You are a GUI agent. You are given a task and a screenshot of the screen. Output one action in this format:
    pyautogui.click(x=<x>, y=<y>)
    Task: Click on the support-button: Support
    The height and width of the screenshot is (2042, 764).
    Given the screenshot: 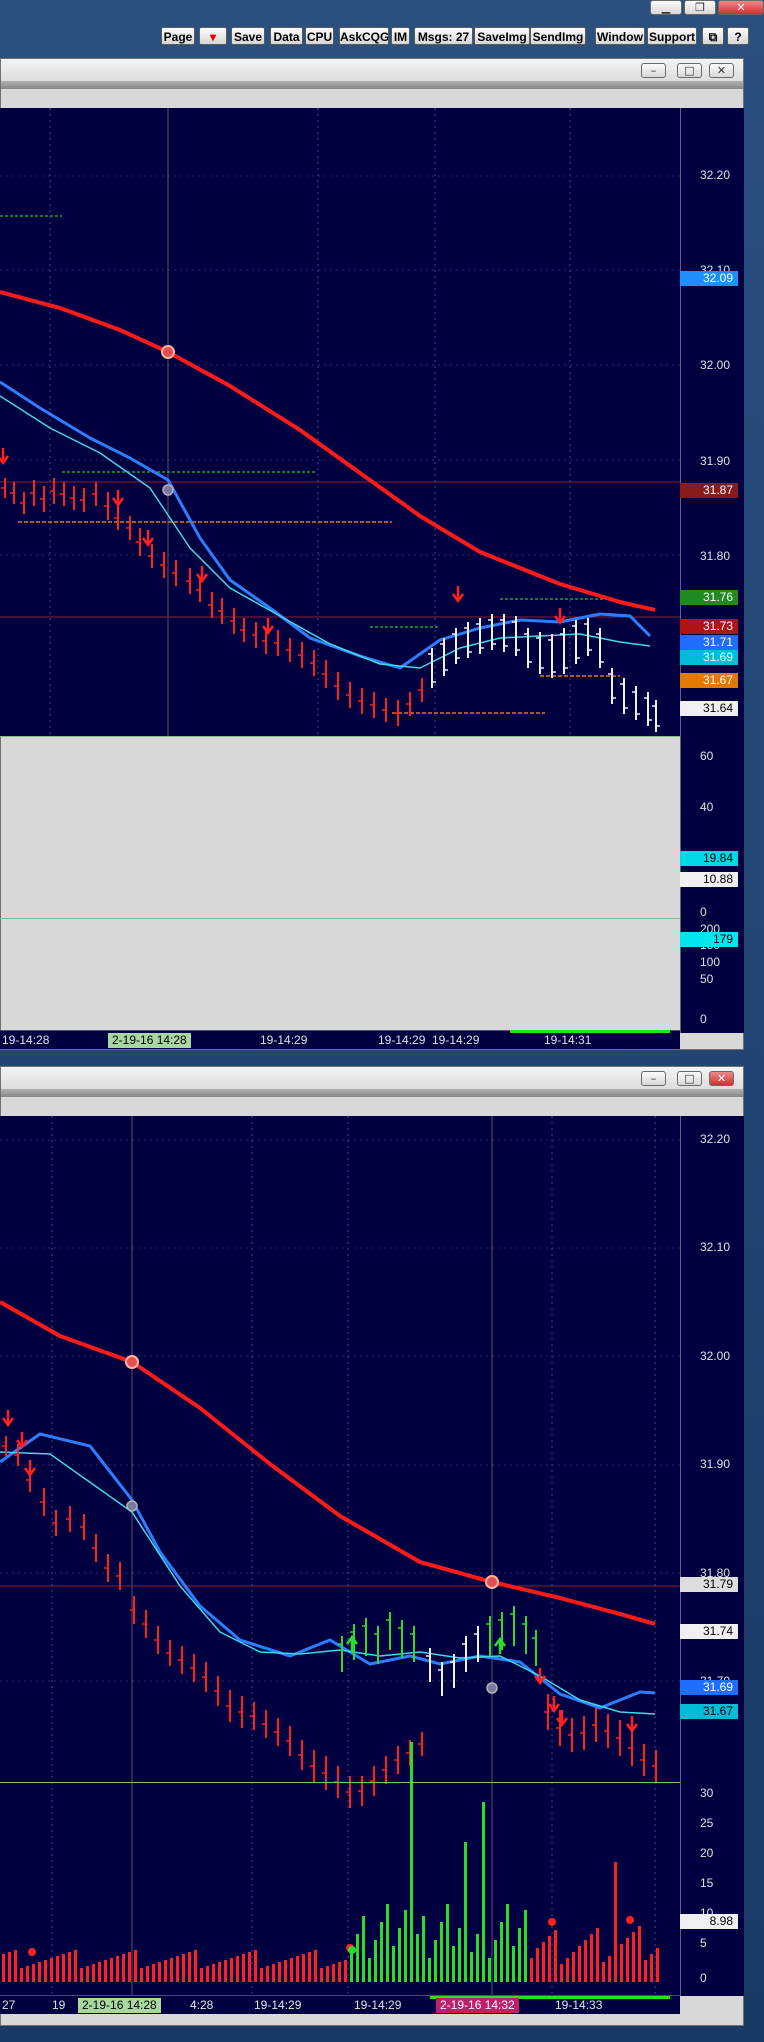 What is the action you would take?
    pyautogui.click(x=672, y=36)
    